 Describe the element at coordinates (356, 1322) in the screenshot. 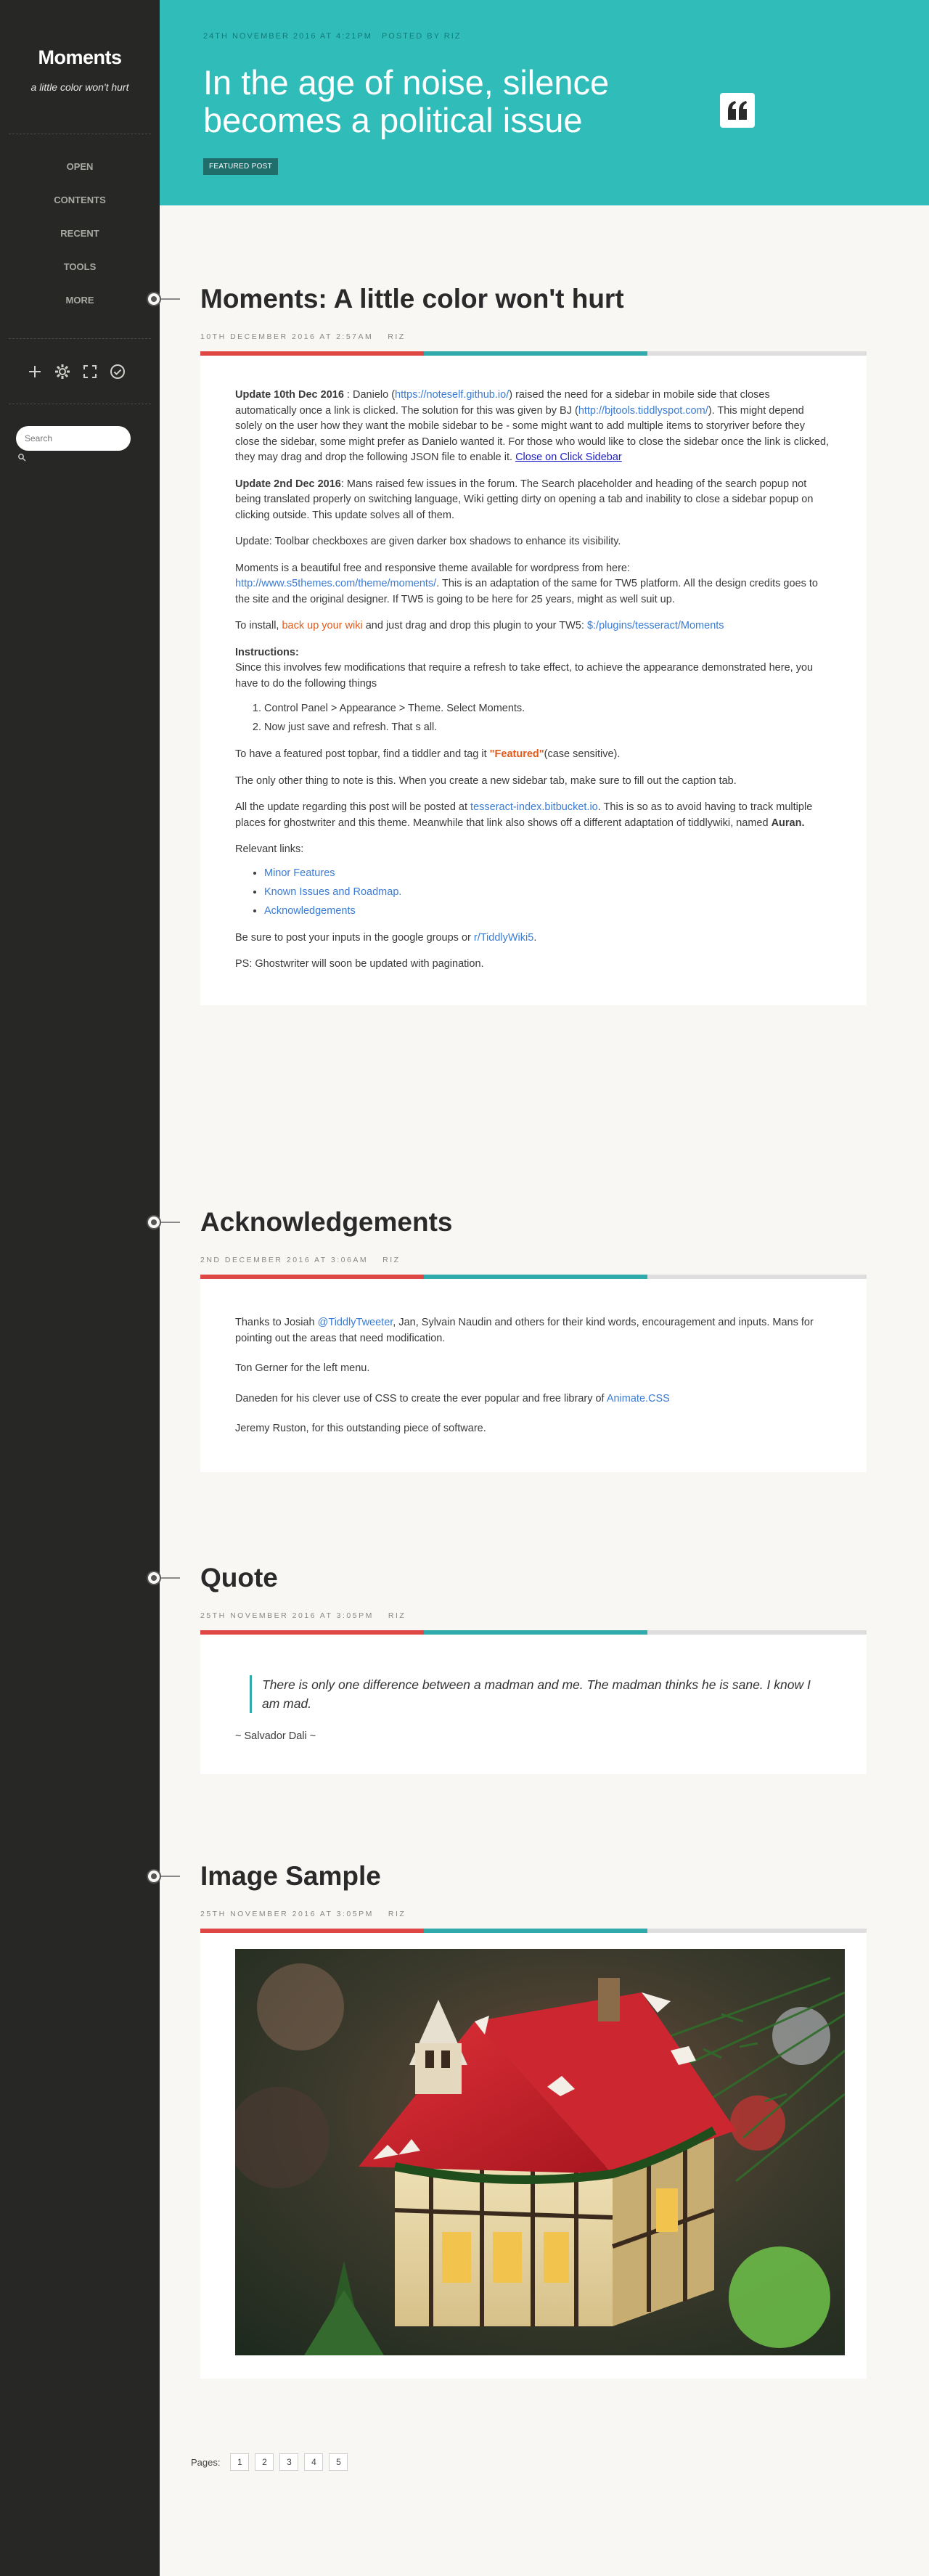

I see `link-tiddlytweeter: @TiddlyTweeter` at that location.